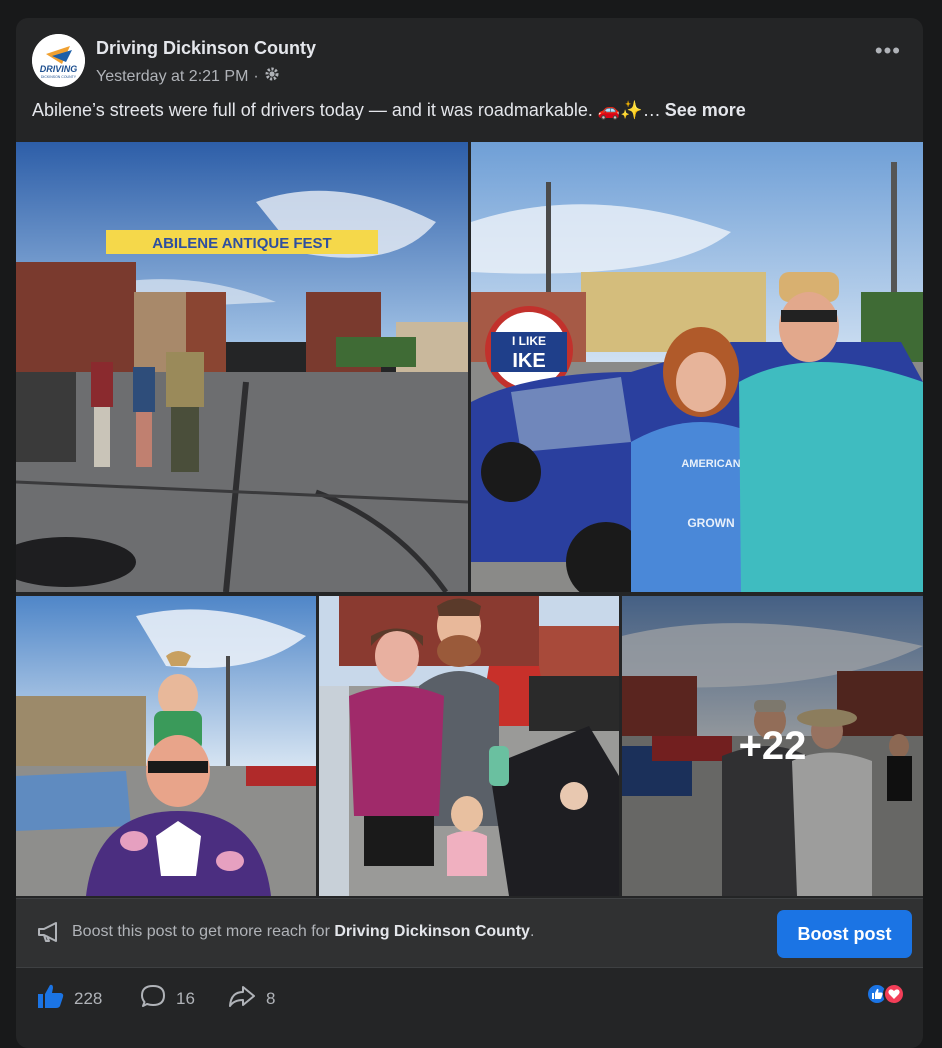 Image resolution: width=942 pixels, height=1048 pixels. I want to click on post-timestamp: Yesterday at 2:21 PM, so click(172, 77).